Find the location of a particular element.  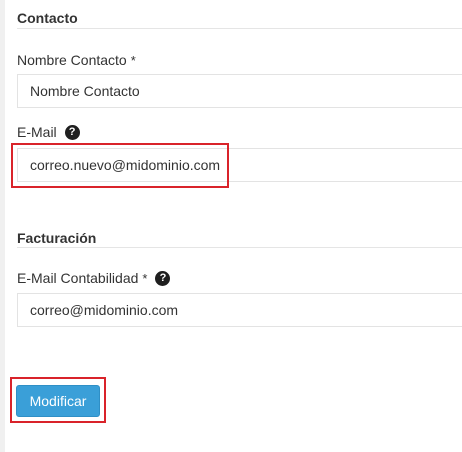

section-title-contact: Contacto is located at coordinates (47, 18).